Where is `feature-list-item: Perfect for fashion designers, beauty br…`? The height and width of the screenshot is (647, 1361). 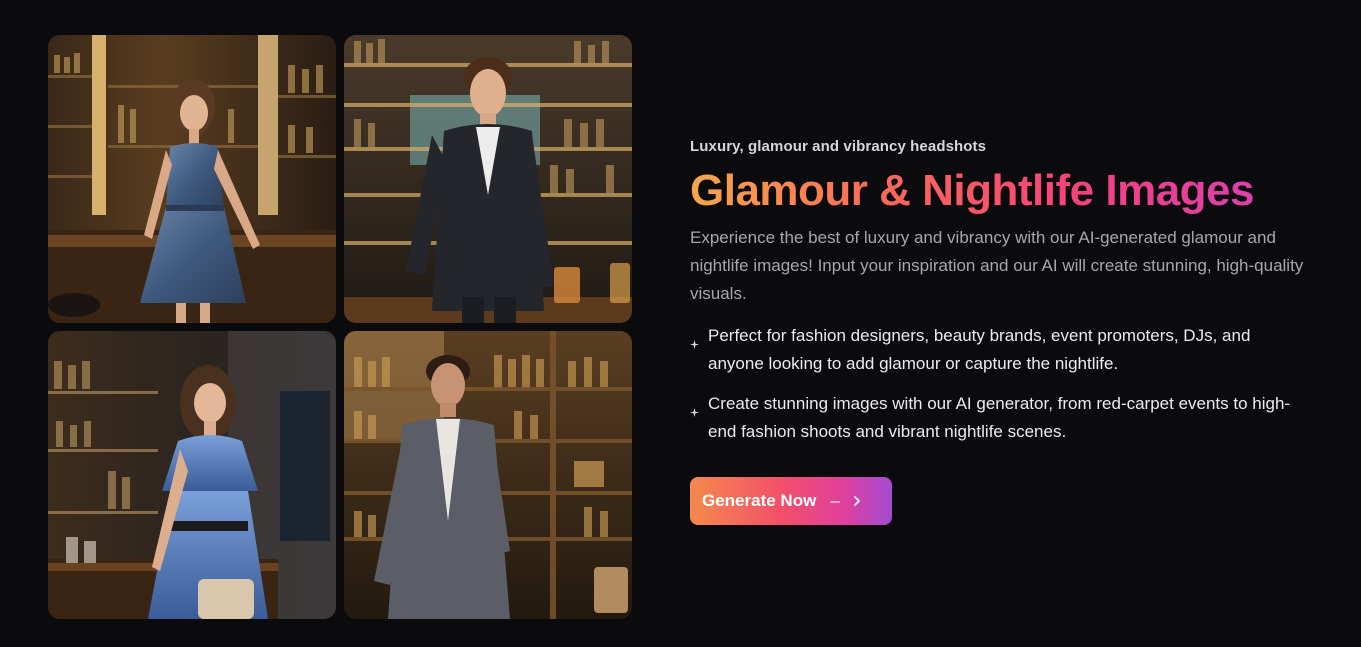 feature-list-item: Perfect for fashion designers, beauty br… is located at coordinates (999, 350).